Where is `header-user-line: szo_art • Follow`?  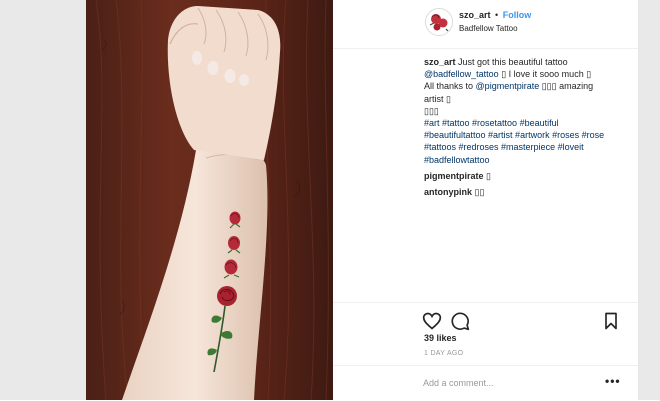
header-user-line: szo_art • Follow is located at coordinates (495, 15).